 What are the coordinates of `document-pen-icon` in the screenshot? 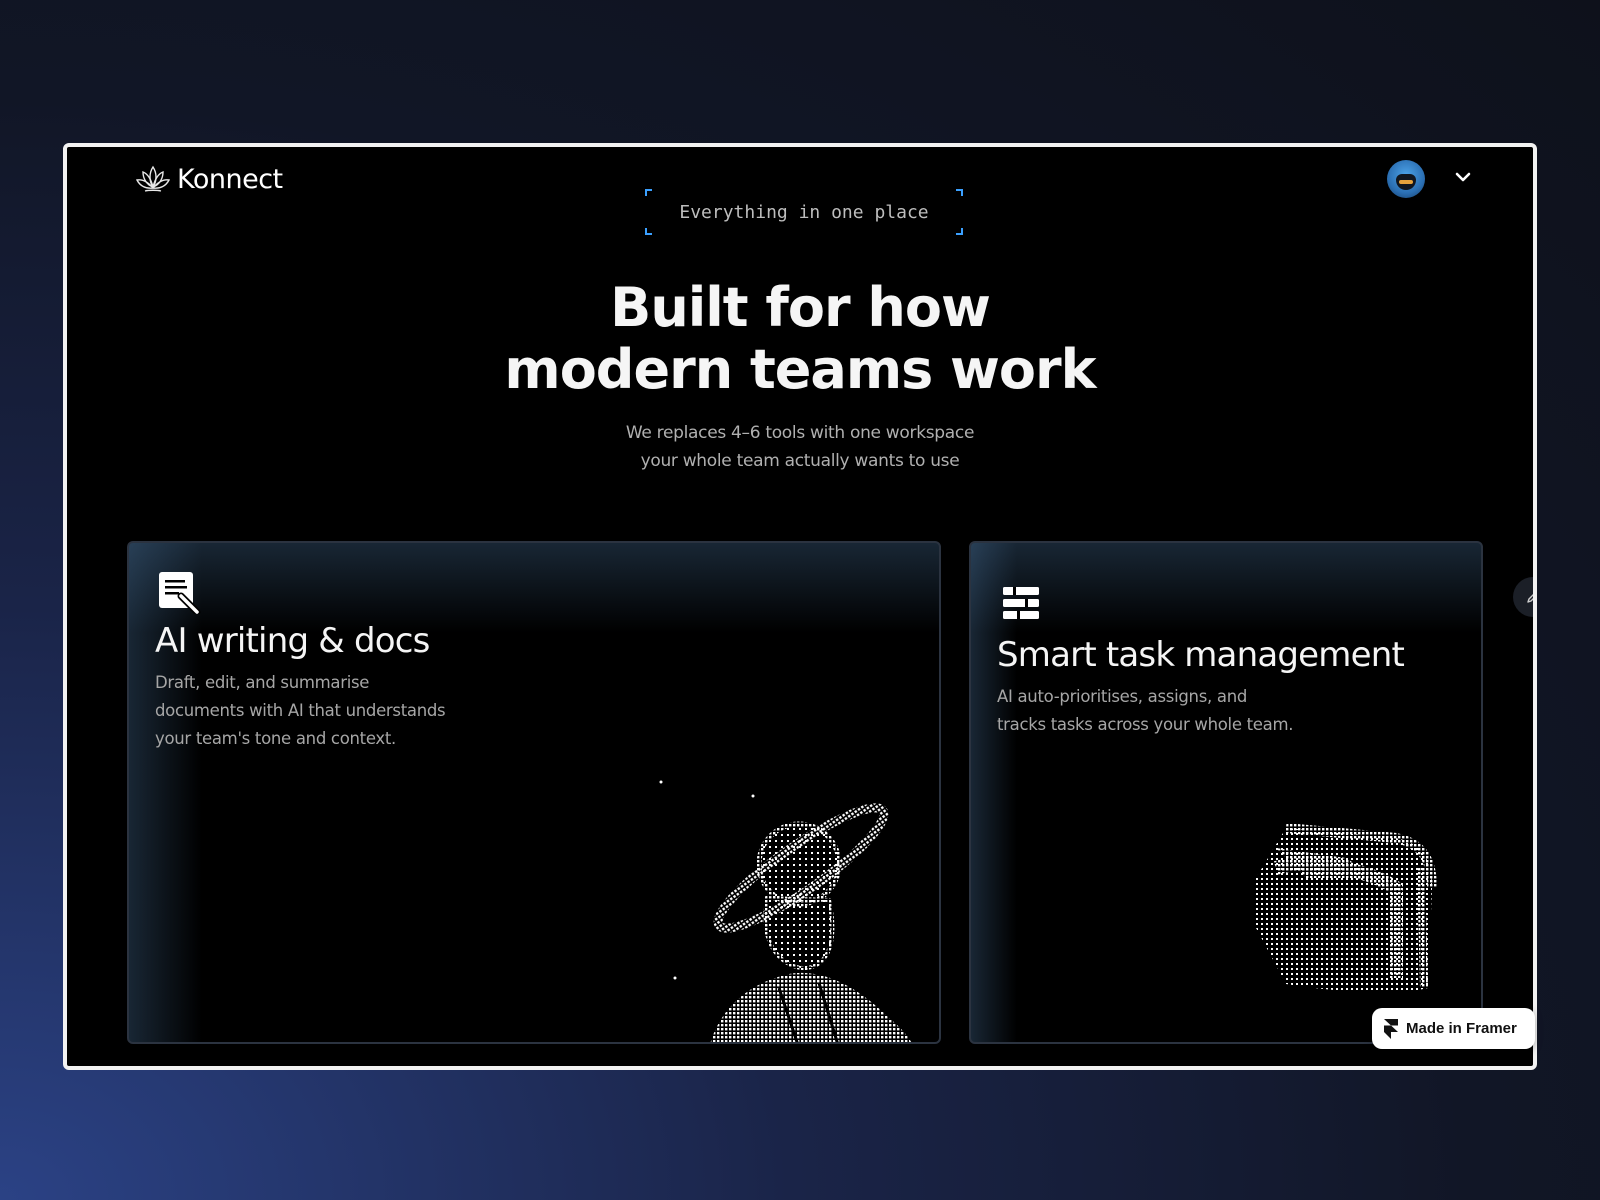 It's located at (180, 593).